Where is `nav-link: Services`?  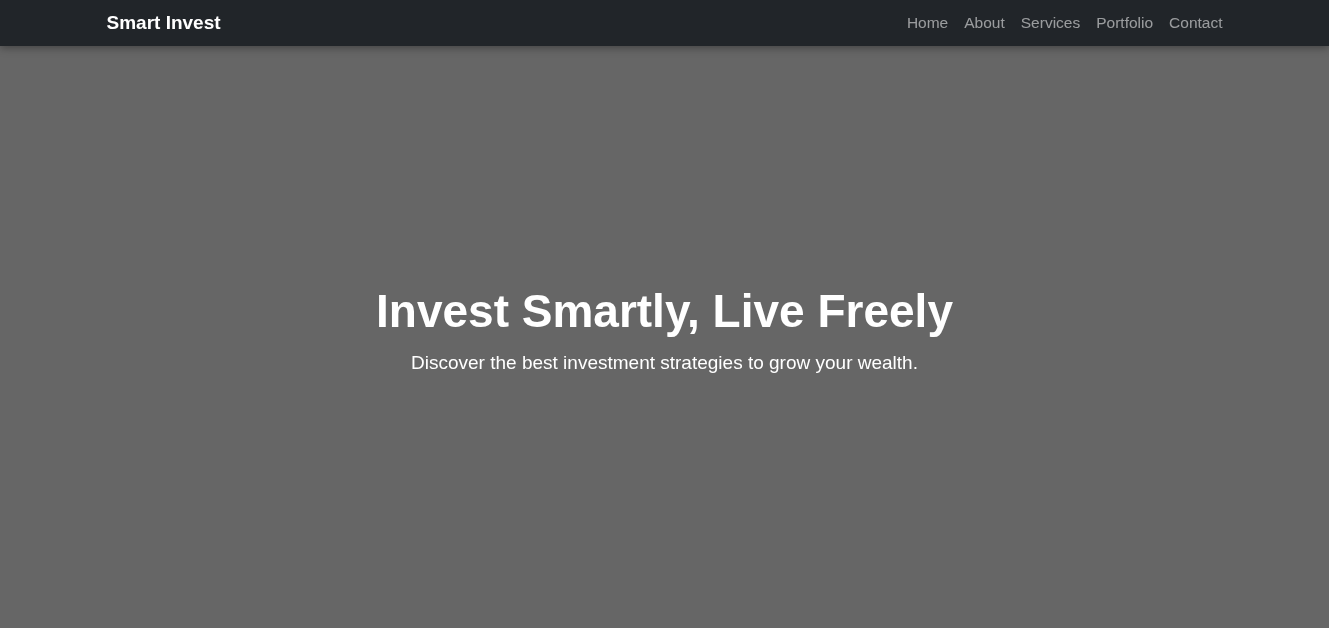 nav-link: Services is located at coordinates (1050, 23).